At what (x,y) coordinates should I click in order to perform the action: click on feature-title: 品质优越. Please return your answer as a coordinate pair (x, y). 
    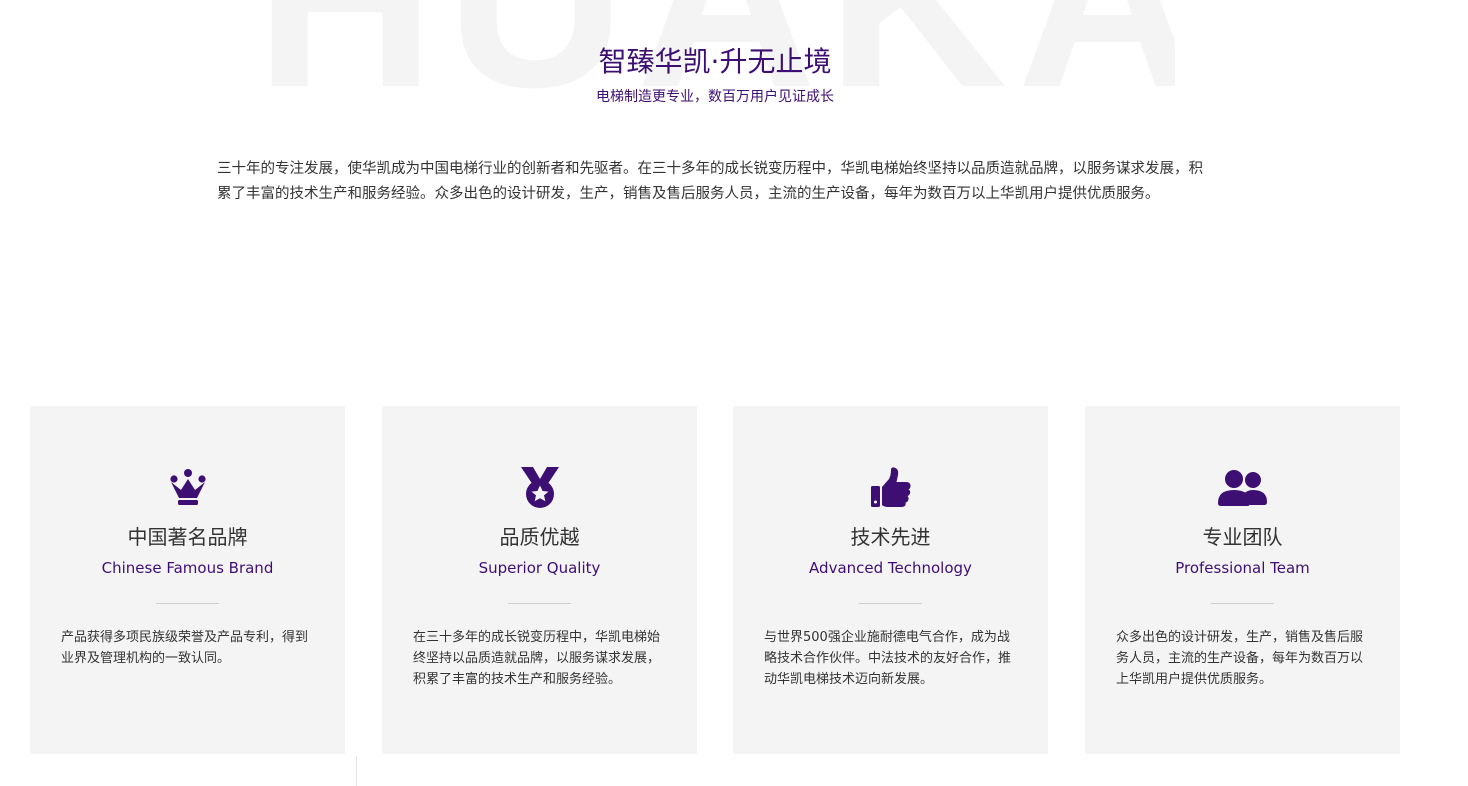
    Looking at the image, I should click on (539, 537).